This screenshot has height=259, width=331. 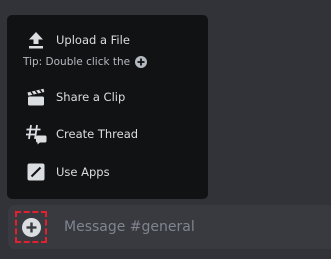 I want to click on double-click-tip: Tip: Double click the, so click(x=85, y=62).